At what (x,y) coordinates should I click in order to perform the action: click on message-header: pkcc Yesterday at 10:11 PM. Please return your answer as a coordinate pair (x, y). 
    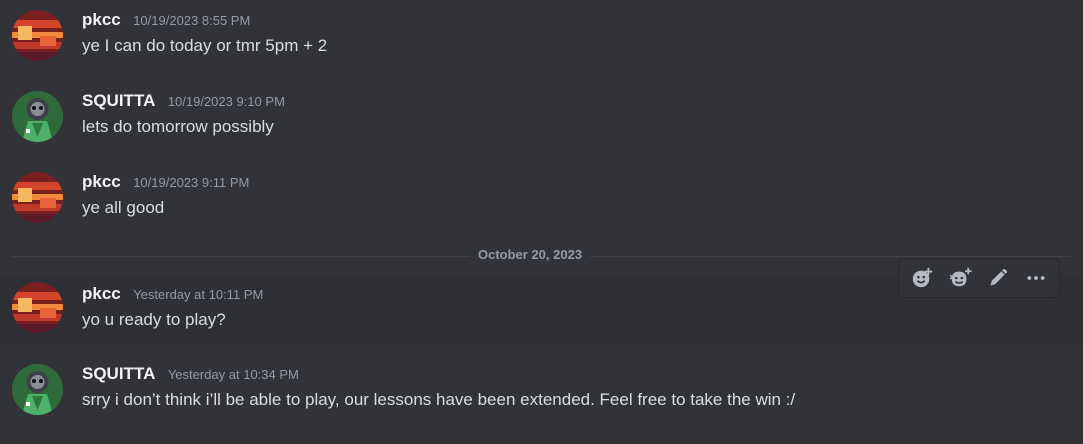
    Looking at the image, I should click on (172, 295).